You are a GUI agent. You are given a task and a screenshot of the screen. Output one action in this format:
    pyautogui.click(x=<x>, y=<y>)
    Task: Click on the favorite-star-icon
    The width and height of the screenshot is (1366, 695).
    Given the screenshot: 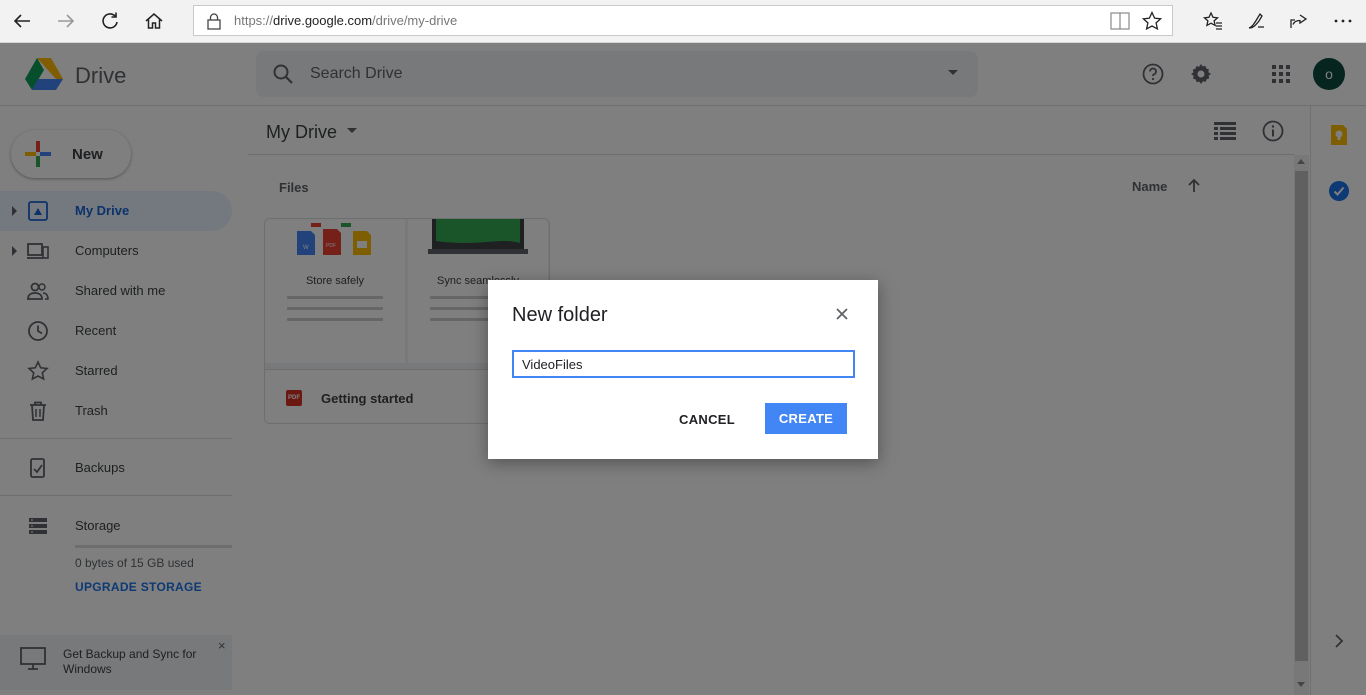 What is the action you would take?
    pyautogui.click(x=1152, y=21)
    